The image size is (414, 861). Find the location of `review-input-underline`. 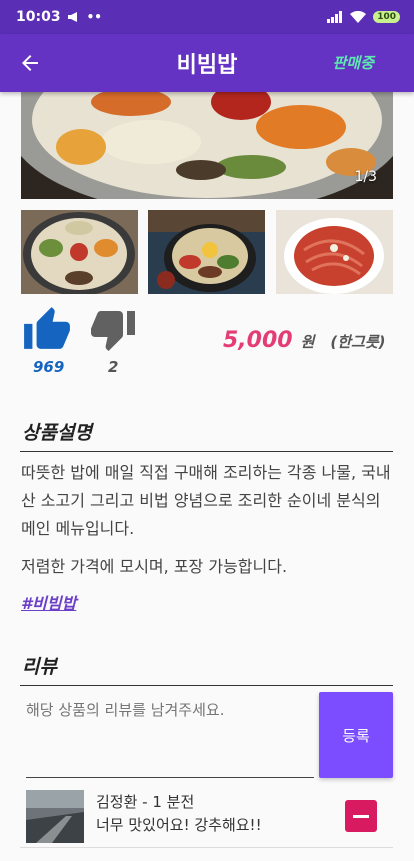

review-input-underline is located at coordinates (170, 777).